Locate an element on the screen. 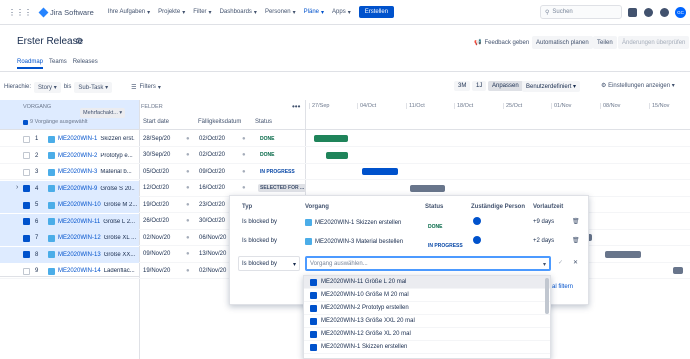 Image resolution: width=690 pixels, height=359 pixels. issue-key: ME2020WIN-14 is located at coordinates (79, 271).